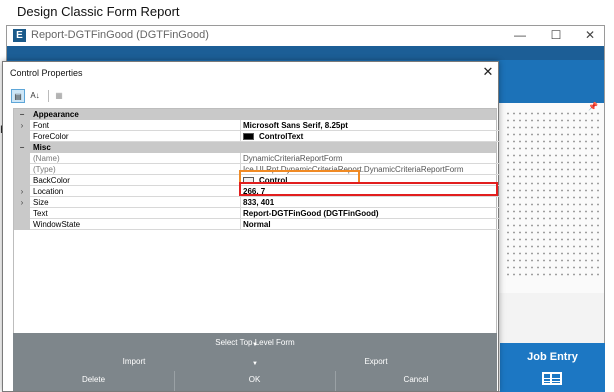 This screenshot has width=614, height=392. I want to click on job-entry-label: Job Entry, so click(552, 357).